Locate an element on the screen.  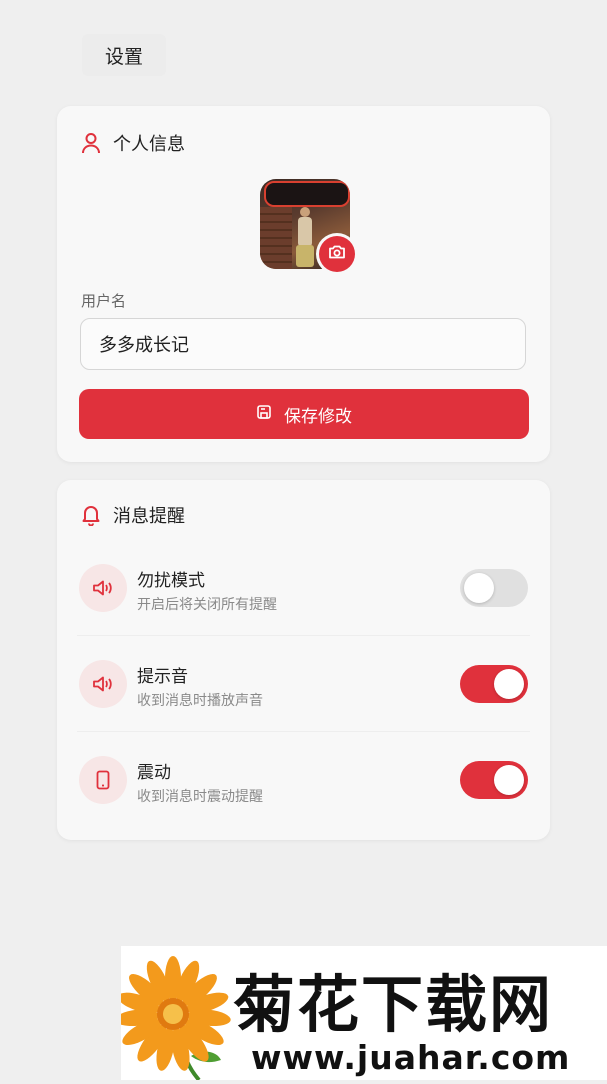
notification-section-title: 消息提醒 is located at coordinates (149, 516).